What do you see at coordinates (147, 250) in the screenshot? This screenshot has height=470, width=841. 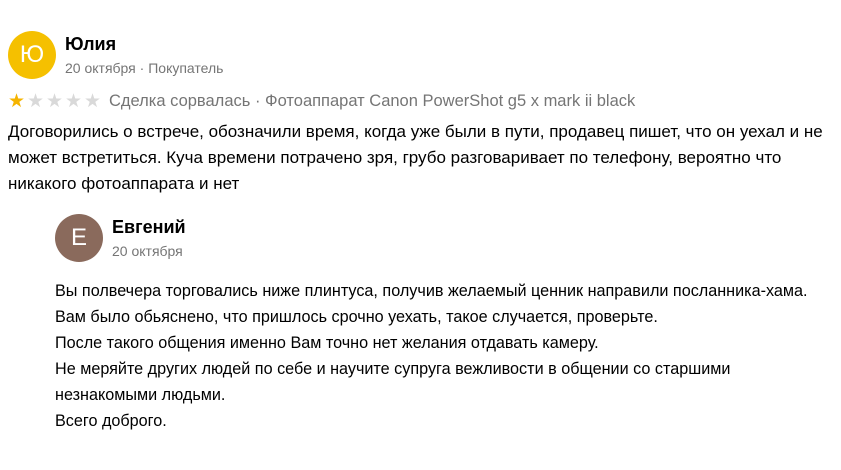 I see `reply-date: 20 октября` at bounding box center [147, 250].